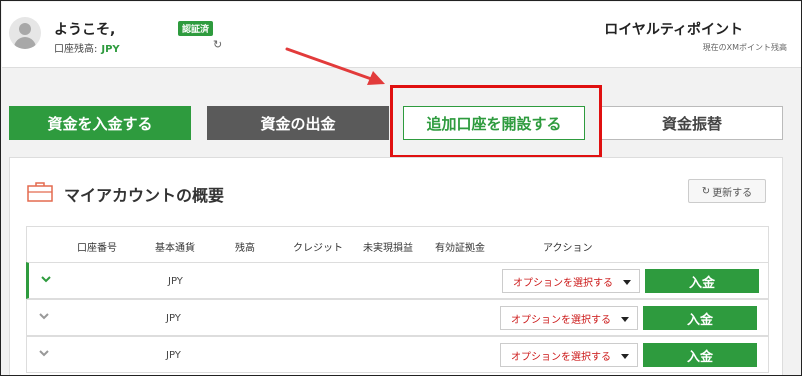 The width and height of the screenshot is (802, 376). Describe the element at coordinates (245, 248) in the screenshot. I see `column-balance: 残高` at that location.